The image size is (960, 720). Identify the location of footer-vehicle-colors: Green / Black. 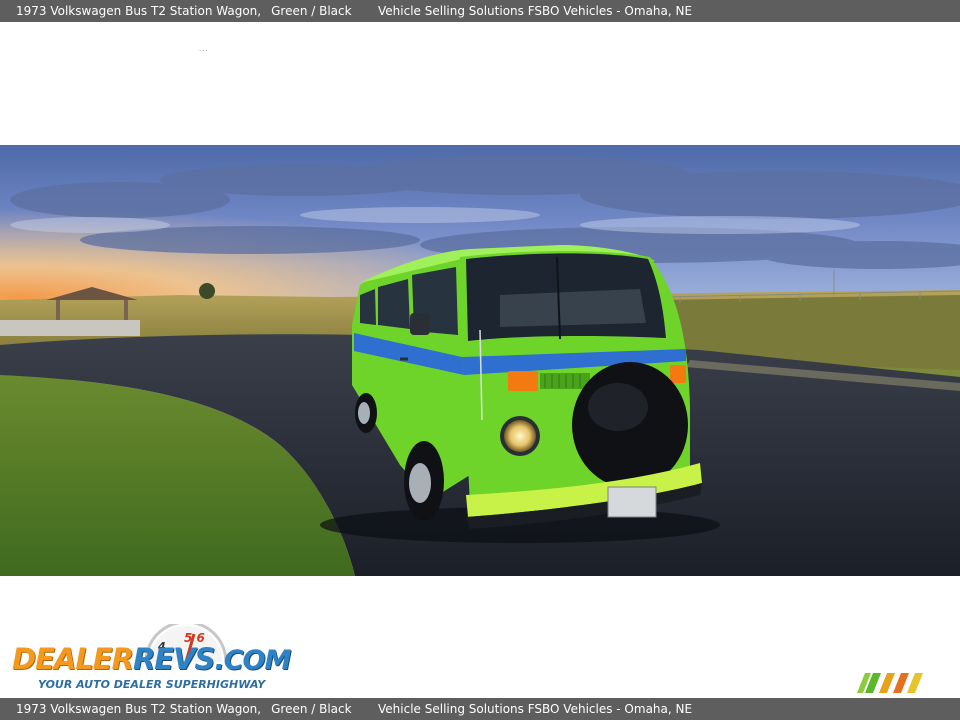
(311, 709).